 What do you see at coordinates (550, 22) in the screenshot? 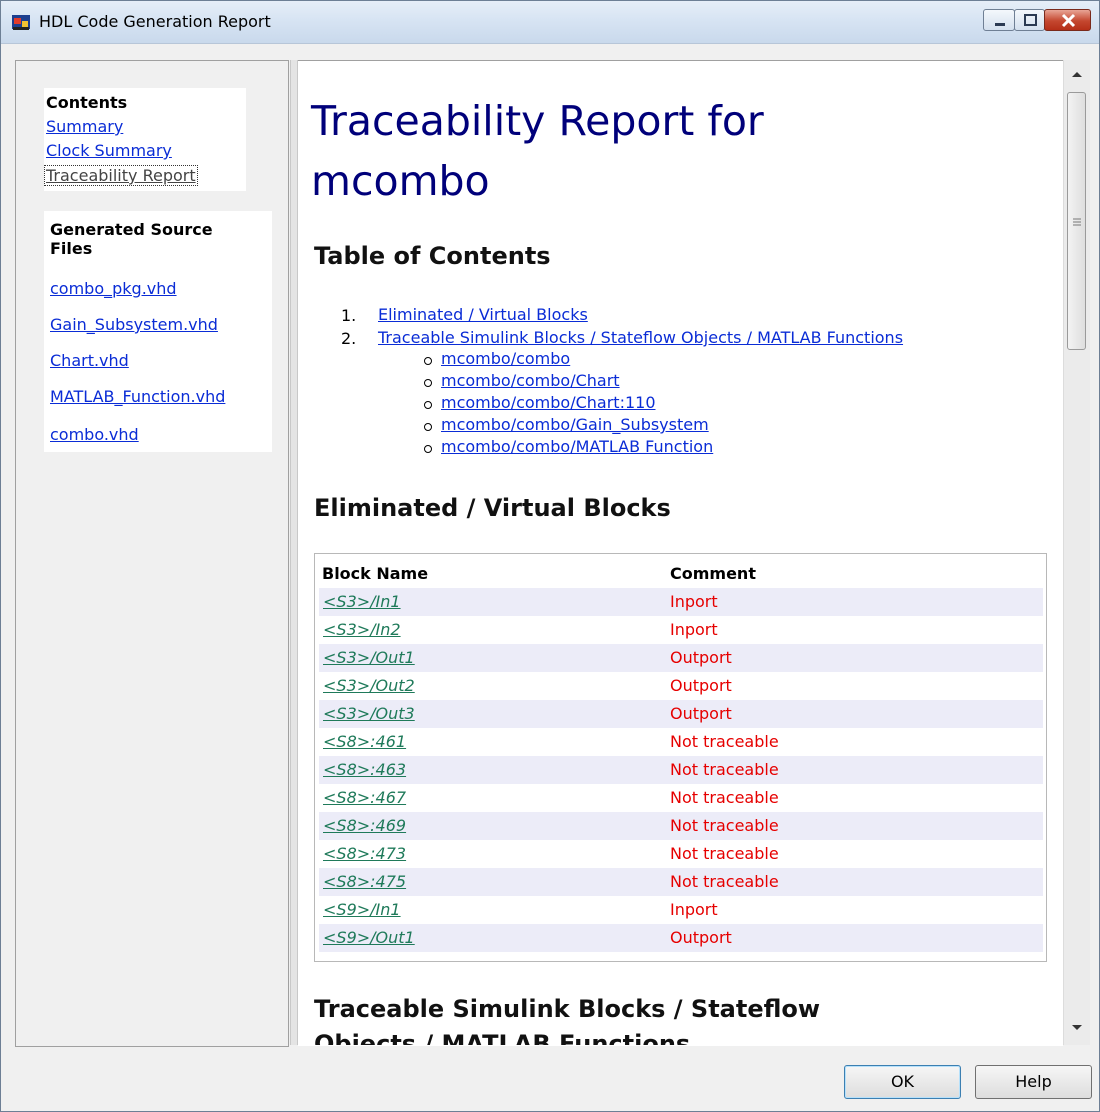
I see `title-bar: HDL Code Generation Report` at bounding box center [550, 22].